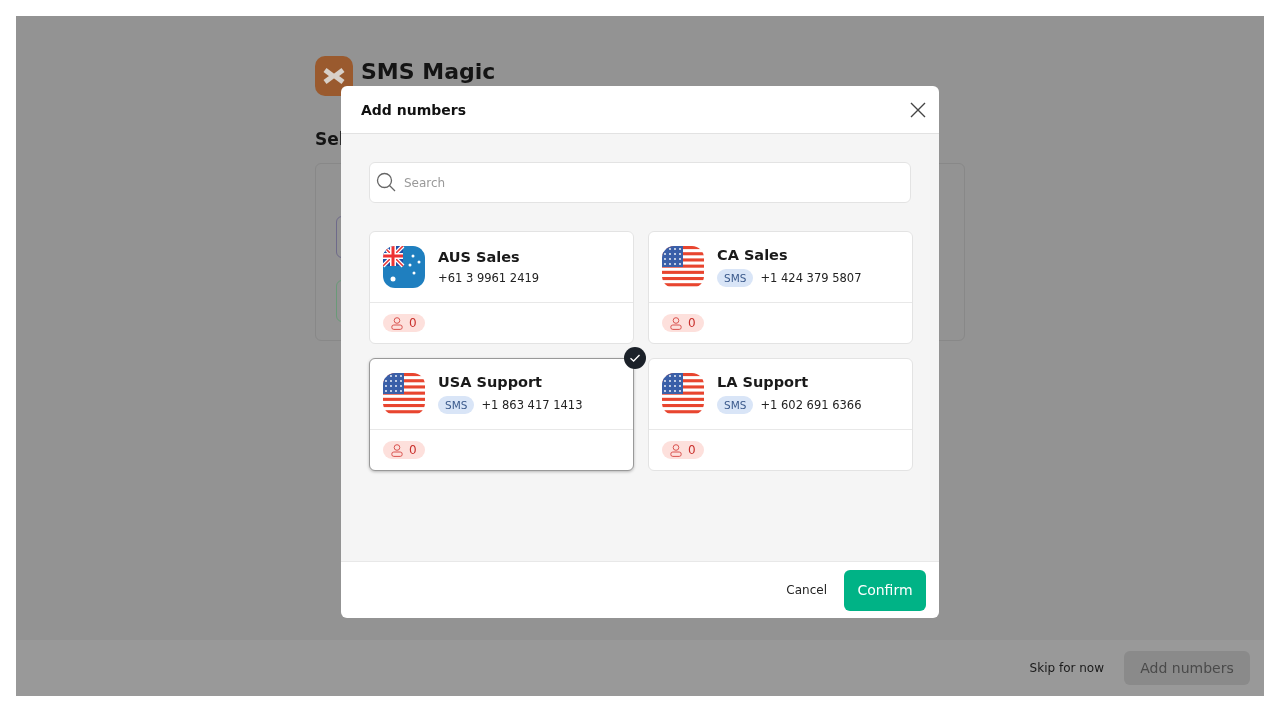 The width and height of the screenshot is (1272, 712). I want to click on phone-number: +1 863 417 1413, so click(532, 405).